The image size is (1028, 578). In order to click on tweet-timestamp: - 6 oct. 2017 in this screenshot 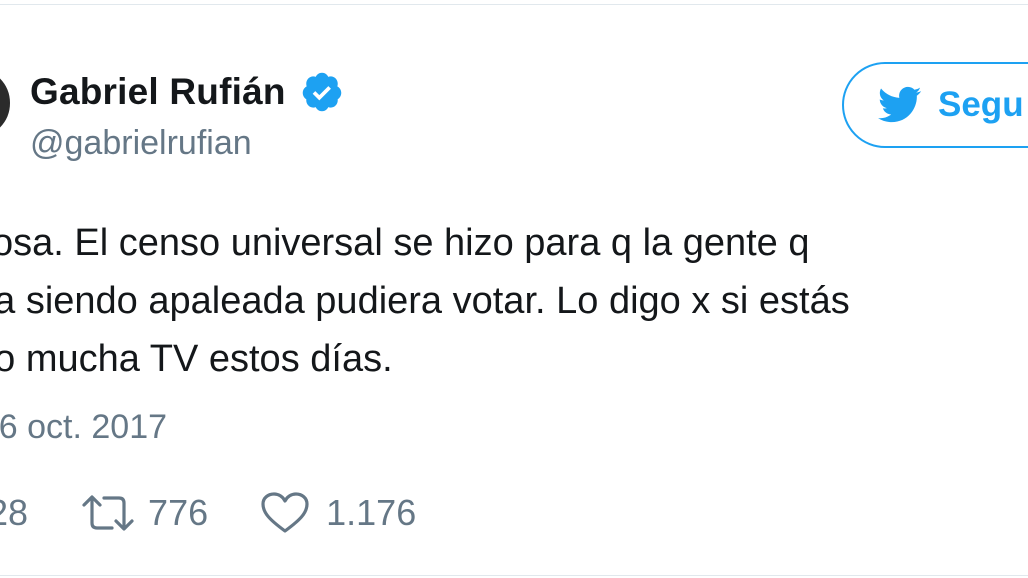, I will do `click(83, 427)`.